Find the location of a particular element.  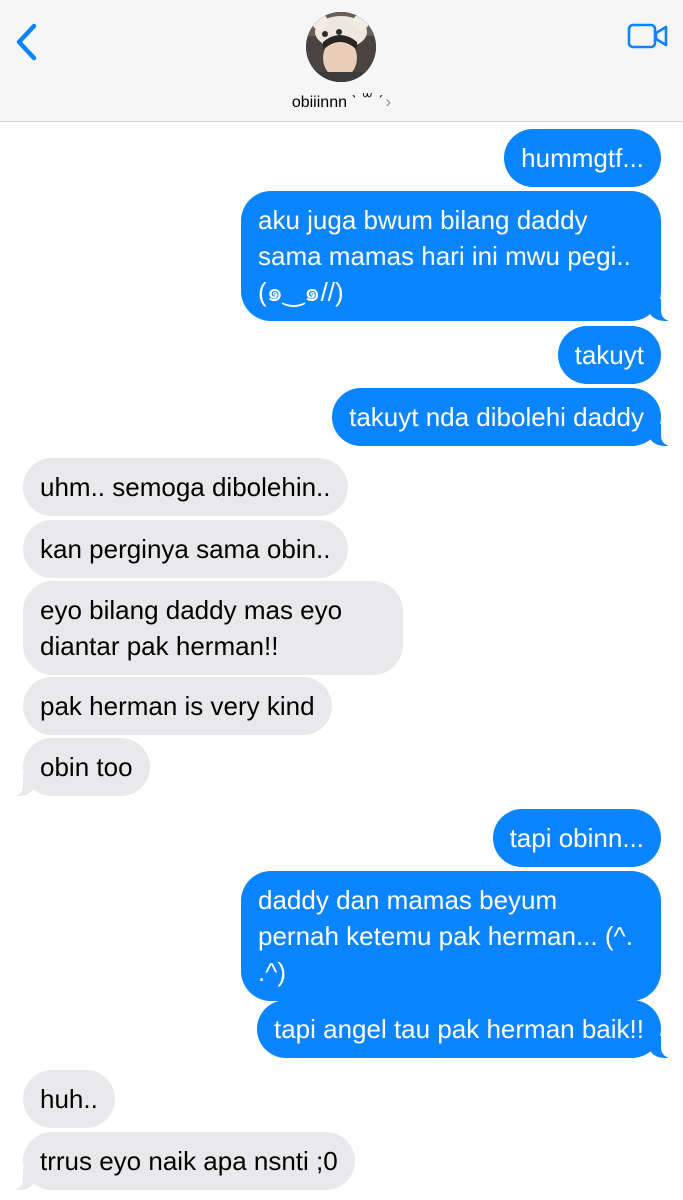

outgoing-message: takuyt nda dibolehi daddy is located at coordinates (504, 417).